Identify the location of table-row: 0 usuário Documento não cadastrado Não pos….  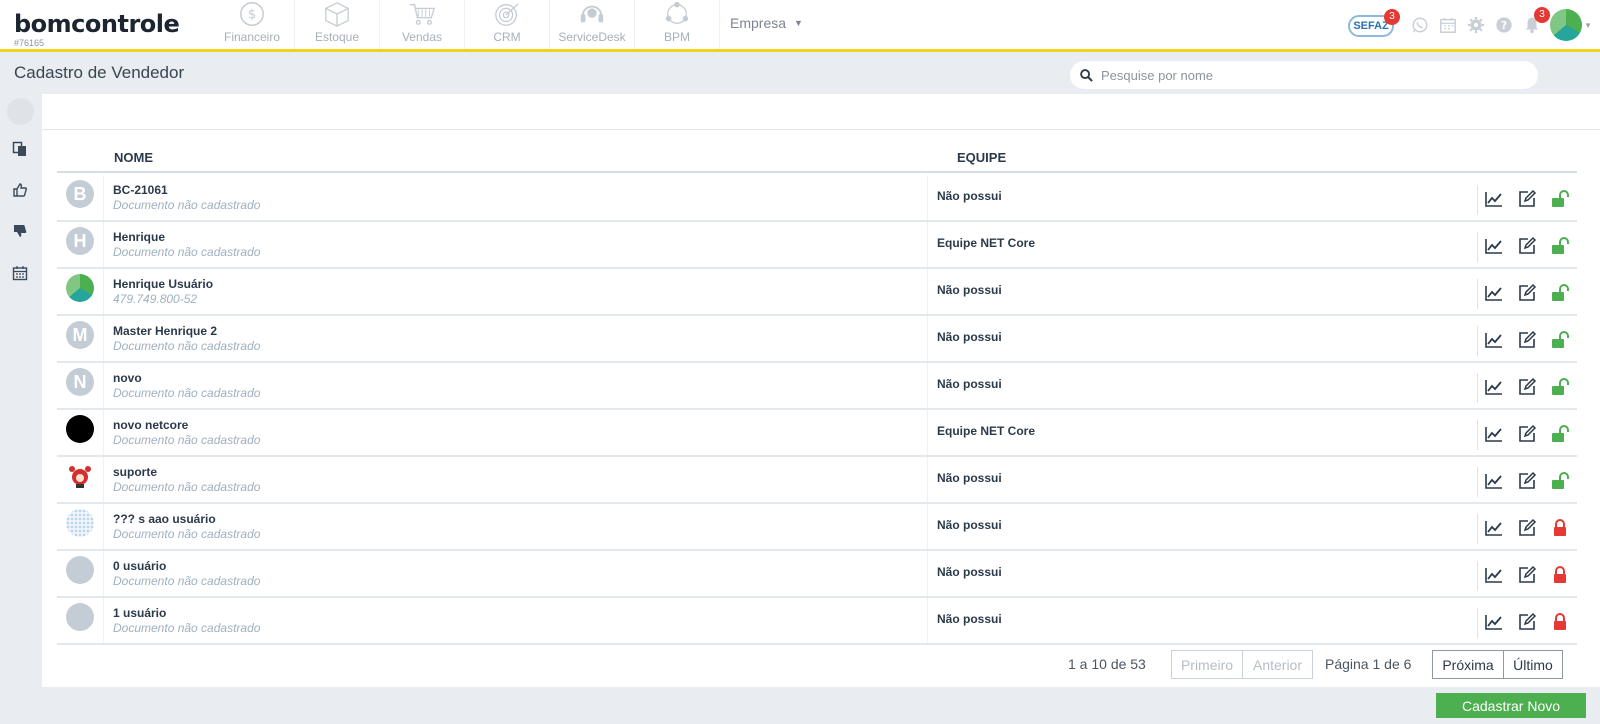
(817, 574).